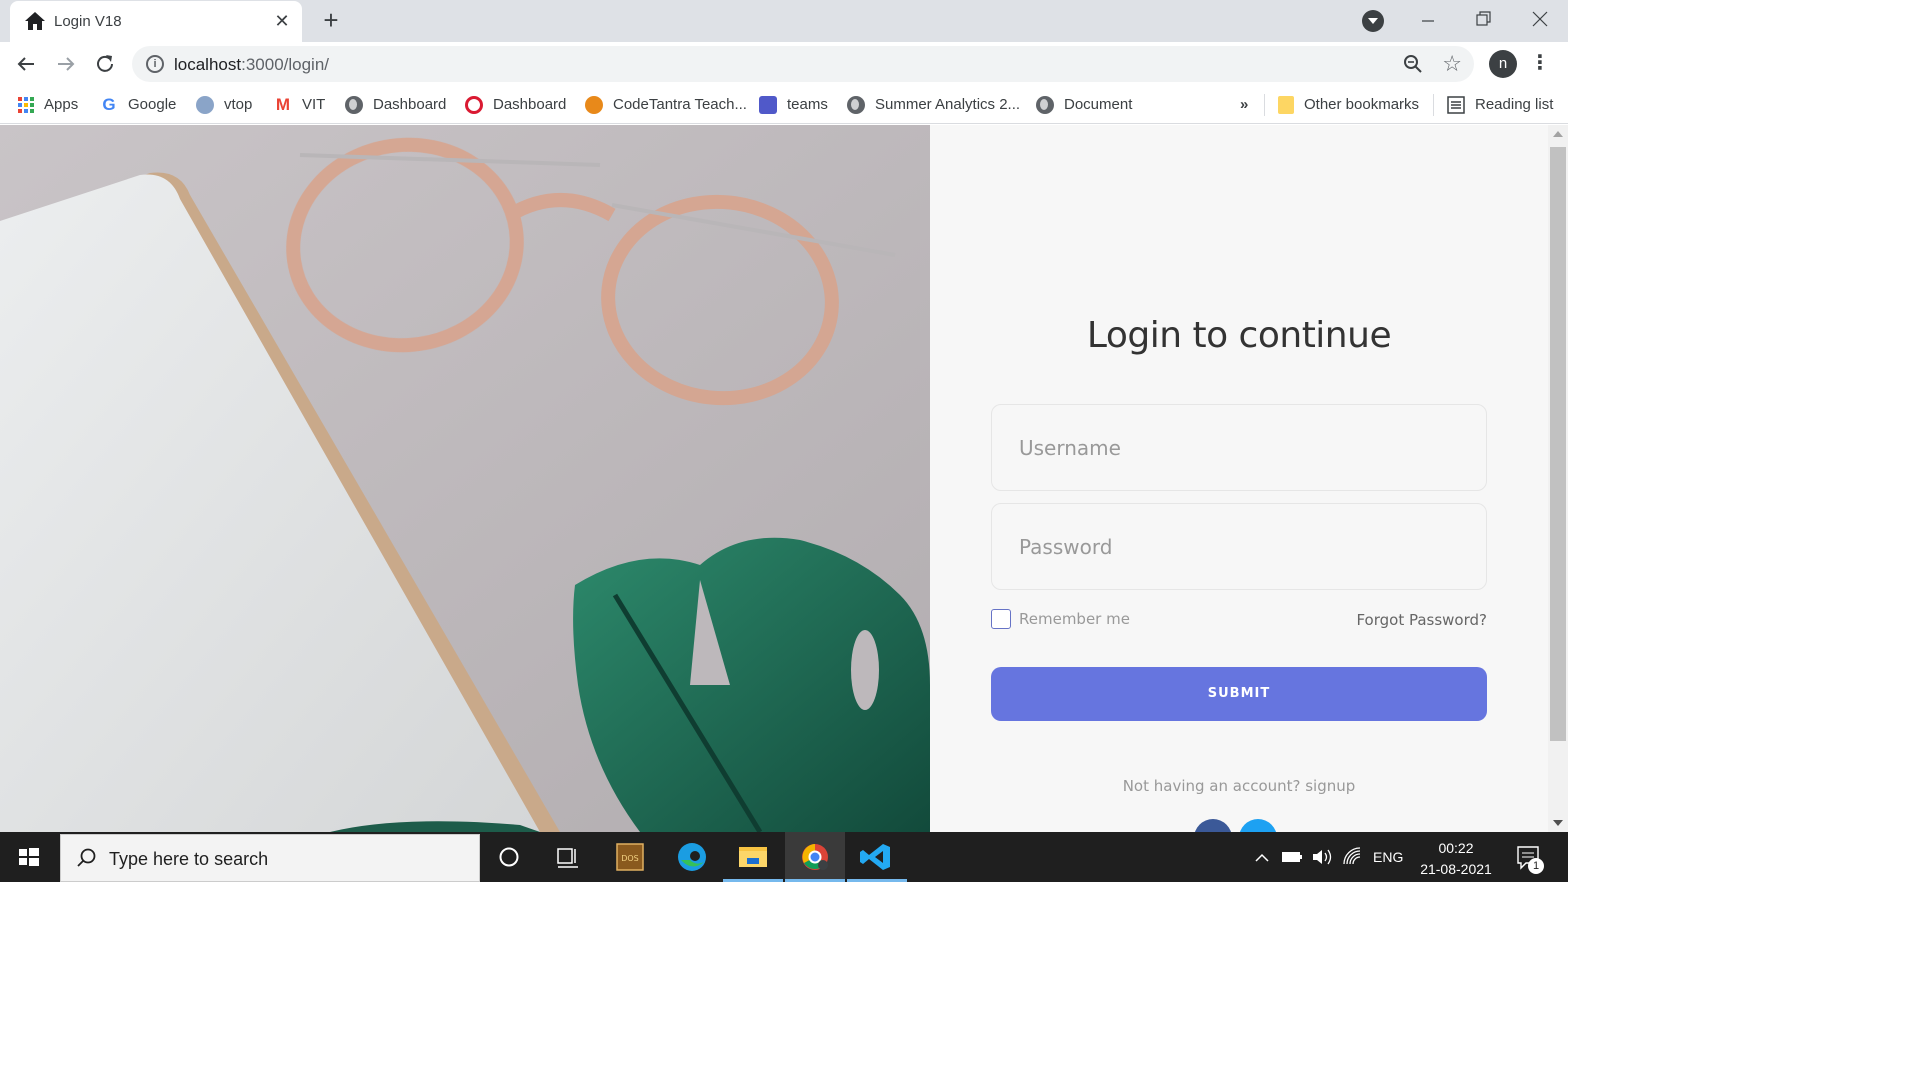 The height and width of the screenshot is (1080, 1920). What do you see at coordinates (105, 64) in the screenshot?
I see `reload-button` at bounding box center [105, 64].